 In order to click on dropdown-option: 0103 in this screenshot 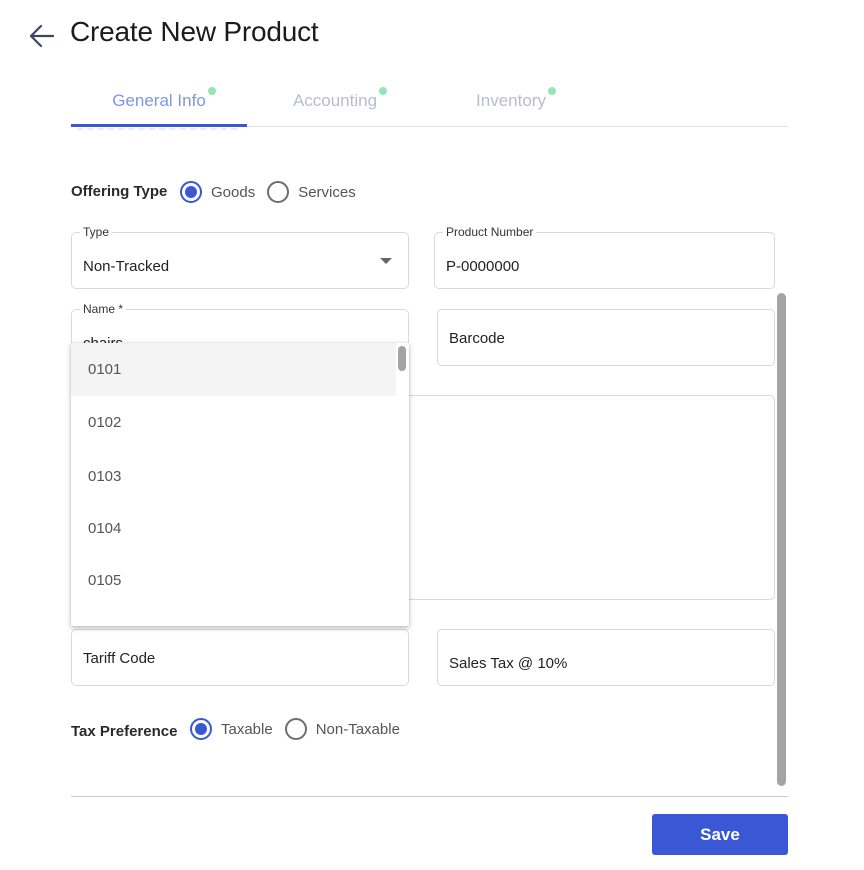, I will do `click(233, 476)`.